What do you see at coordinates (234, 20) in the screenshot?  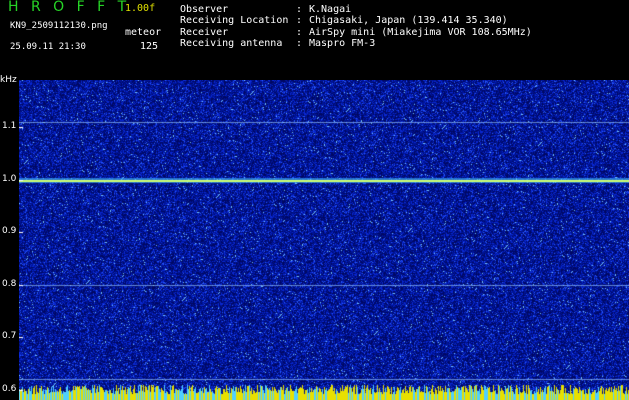 I see `location-label: Receiving Location` at bounding box center [234, 20].